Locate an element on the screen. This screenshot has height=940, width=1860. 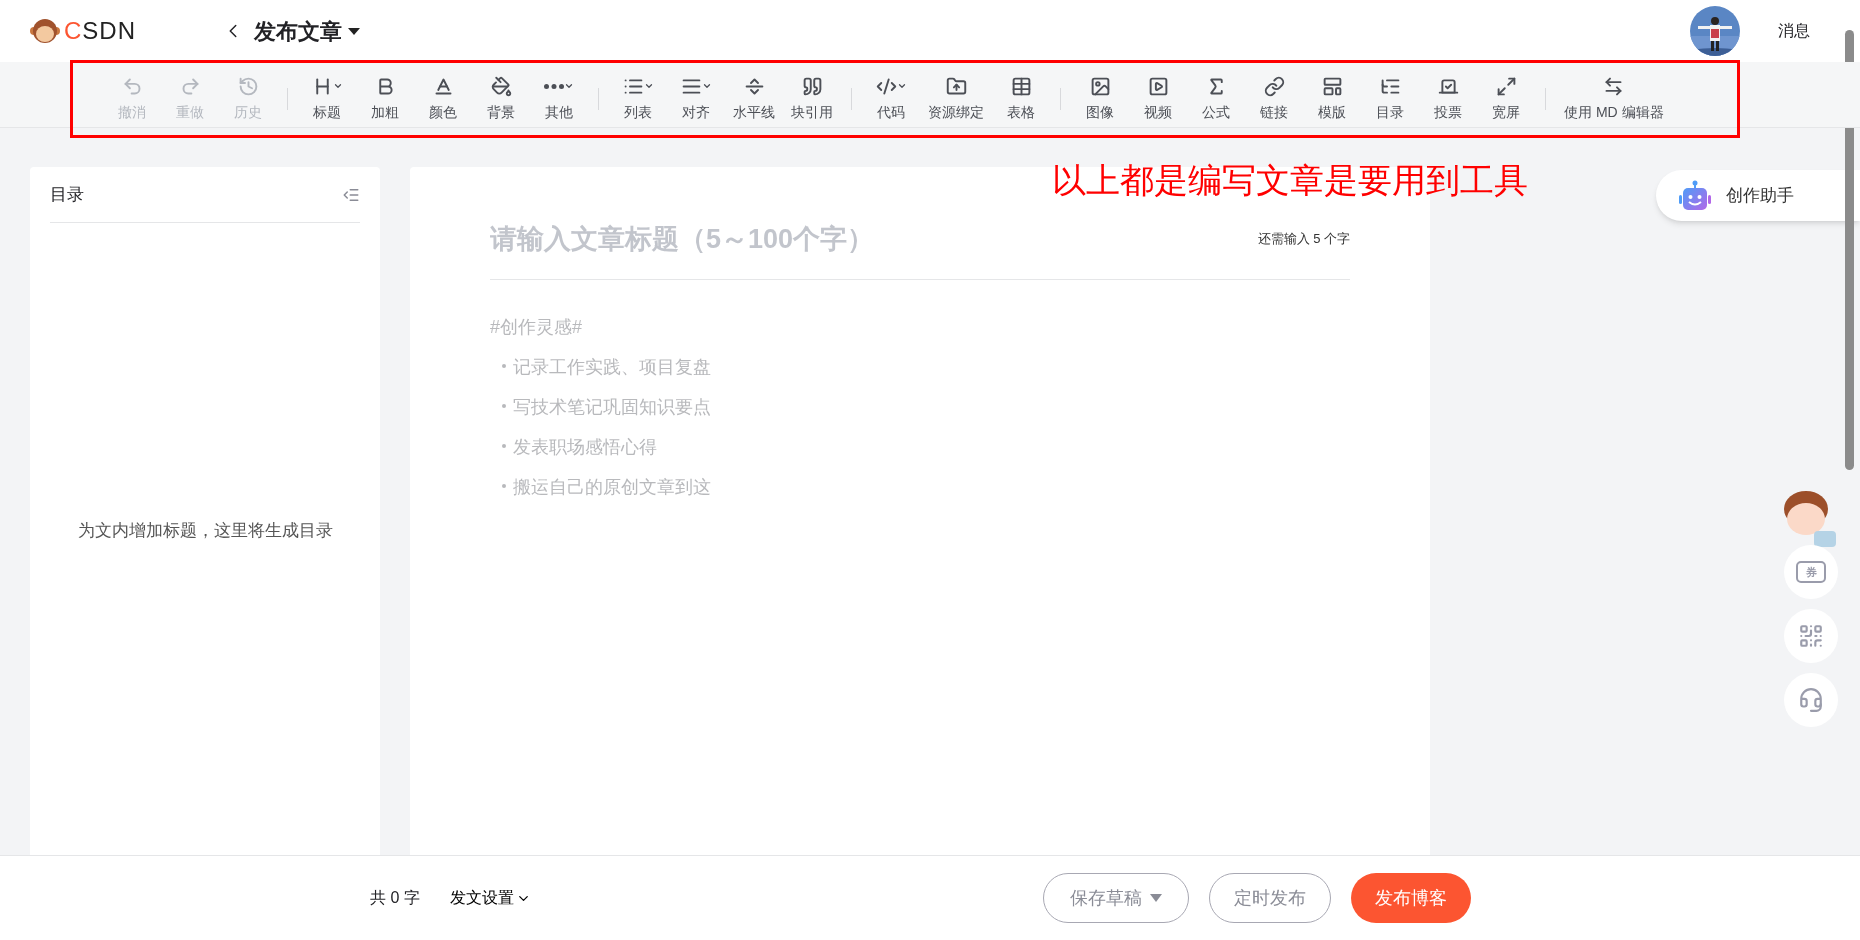
horizontal-rule-icon is located at coordinates (754, 86).